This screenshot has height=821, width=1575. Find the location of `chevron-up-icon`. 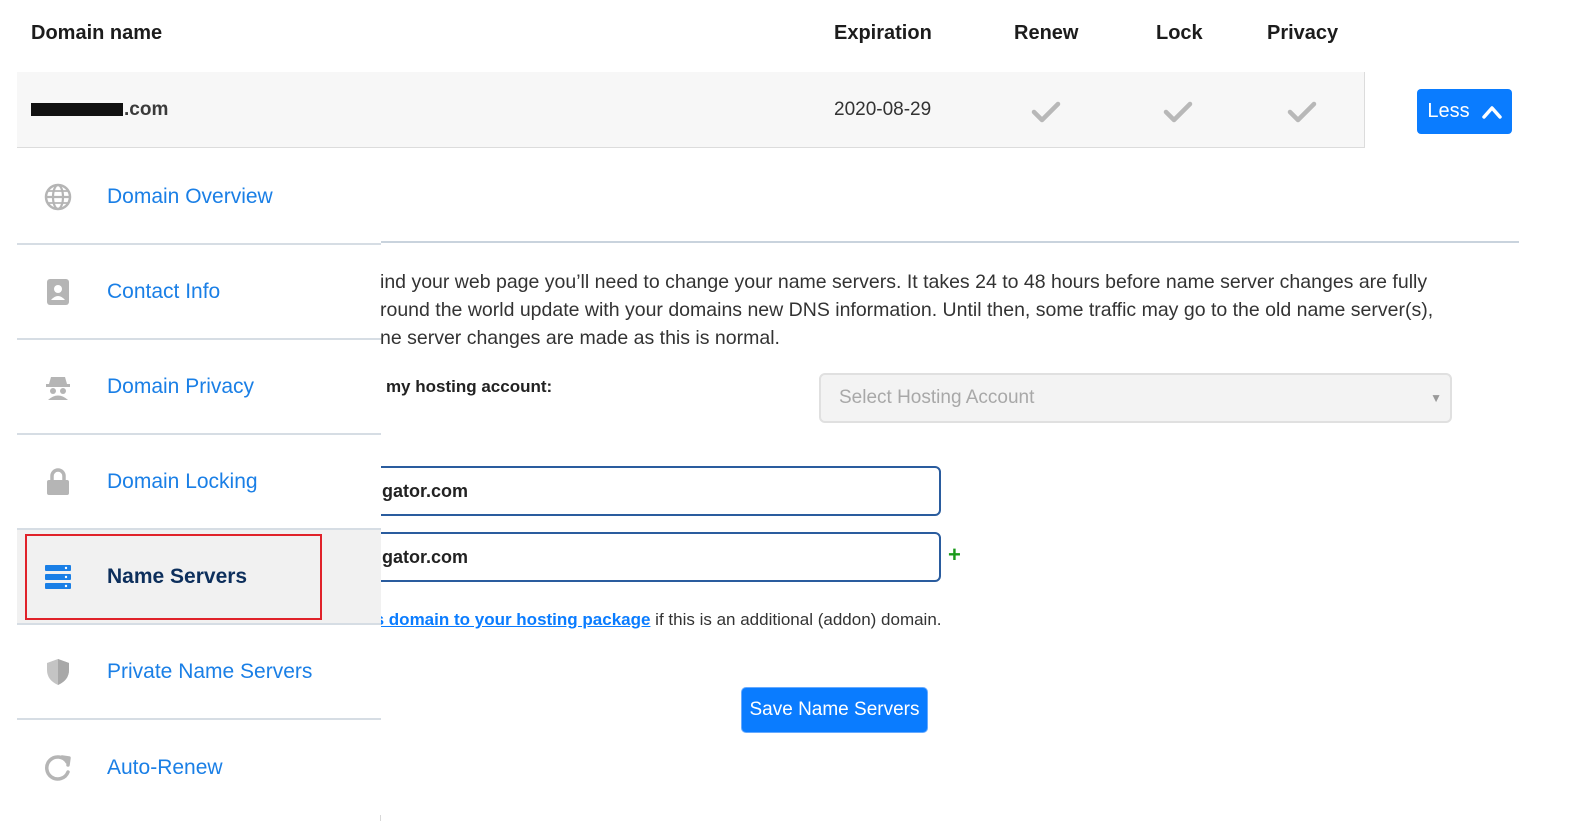

chevron-up-icon is located at coordinates (1491, 112).